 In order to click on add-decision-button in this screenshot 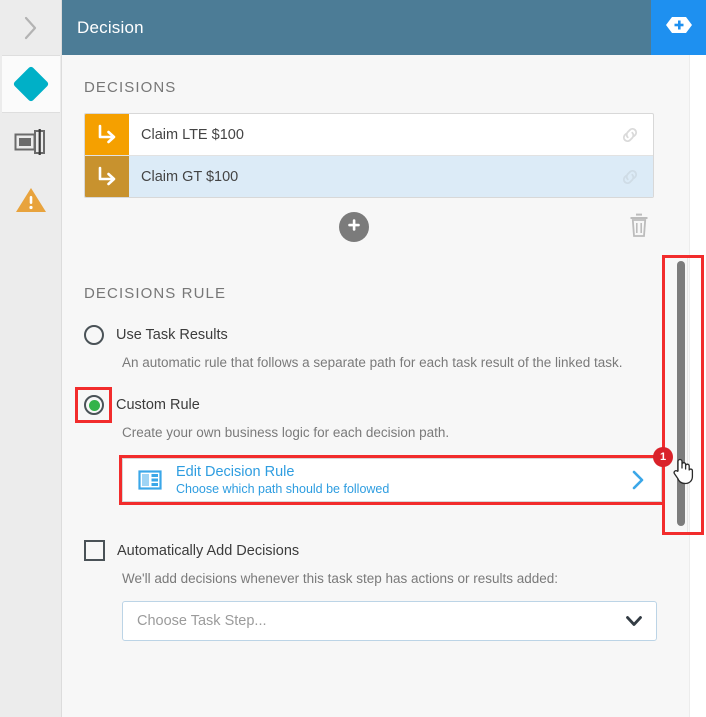, I will do `click(678, 27)`.